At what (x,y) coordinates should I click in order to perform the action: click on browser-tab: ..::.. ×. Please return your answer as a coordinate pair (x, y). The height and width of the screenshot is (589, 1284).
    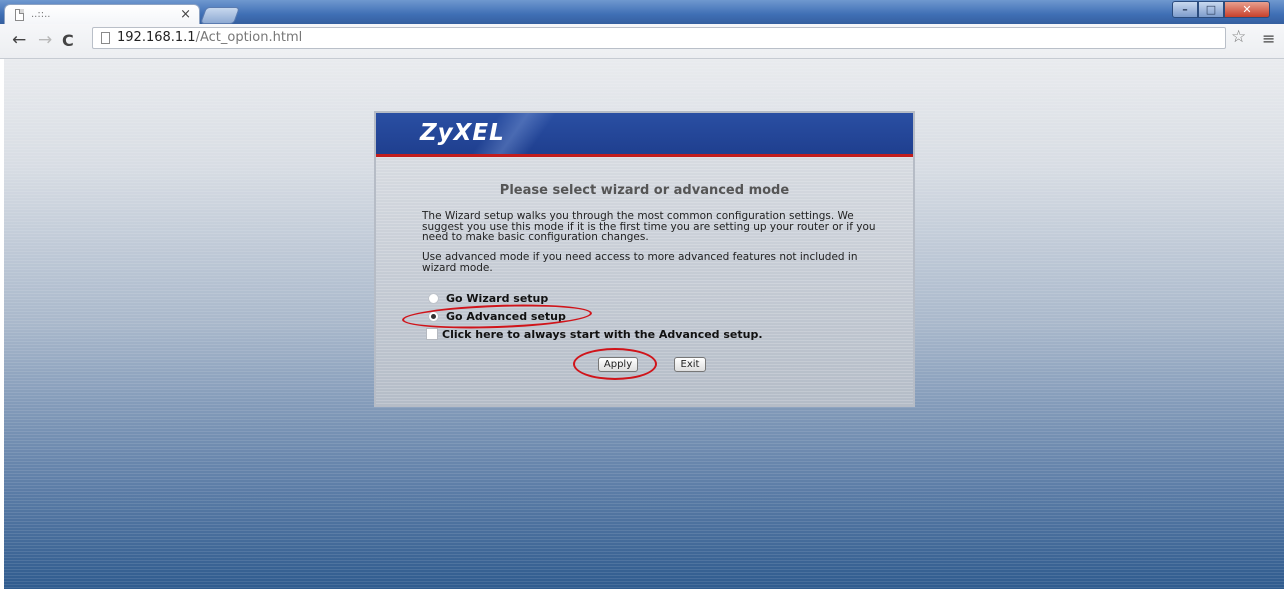
    Looking at the image, I should click on (102, 15).